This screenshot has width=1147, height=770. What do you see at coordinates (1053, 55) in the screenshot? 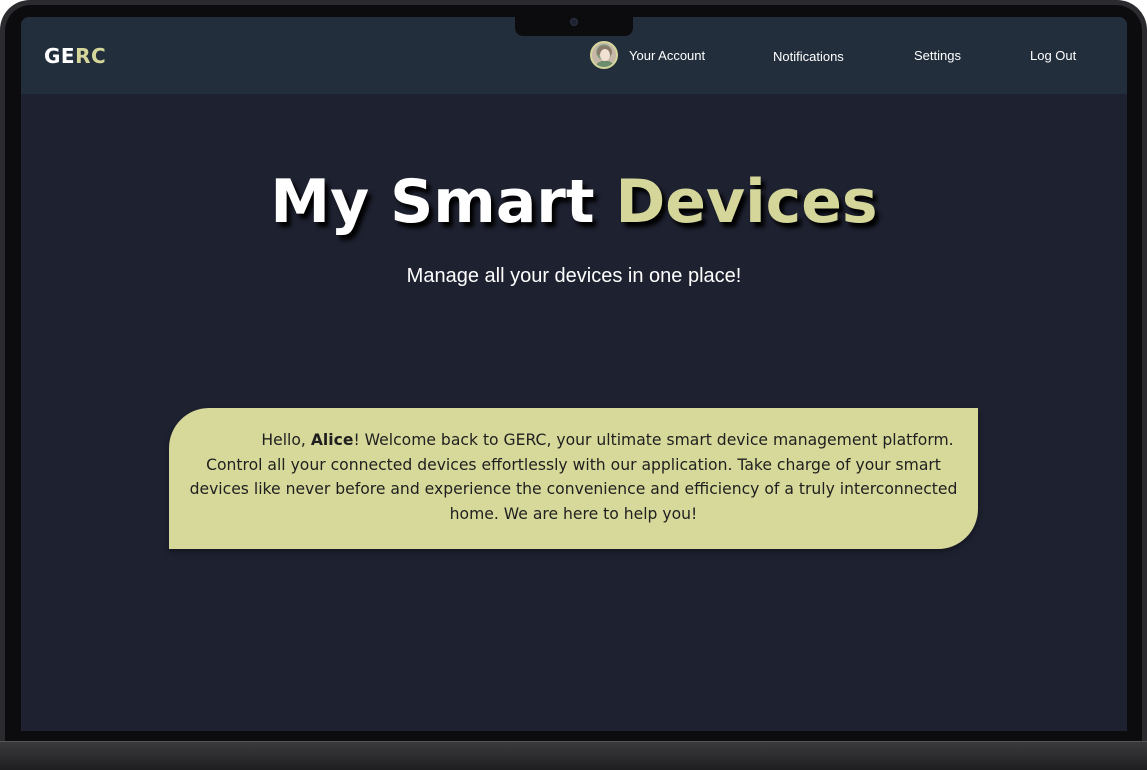
I see `nav-log-out: Log Out` at bounding box center [1053, 55].